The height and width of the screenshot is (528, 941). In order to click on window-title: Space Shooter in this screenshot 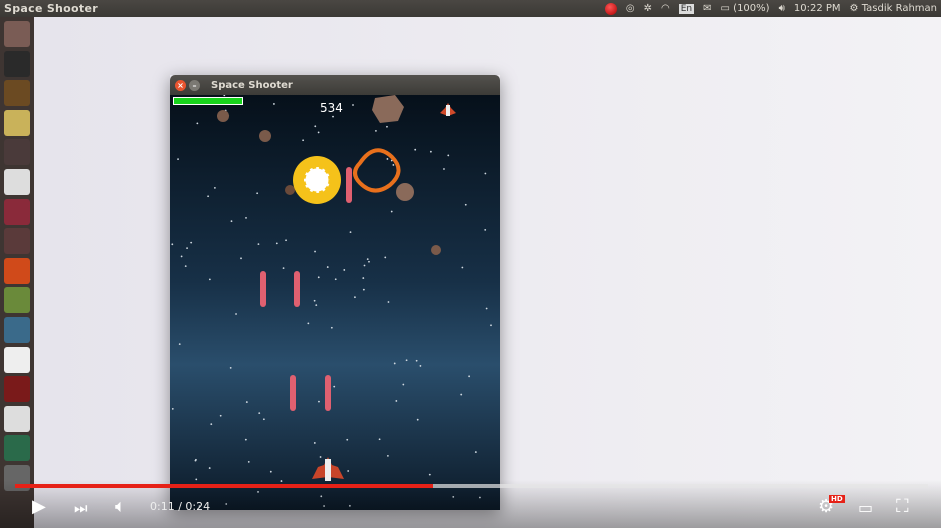, I will do `click(252, 85)`.